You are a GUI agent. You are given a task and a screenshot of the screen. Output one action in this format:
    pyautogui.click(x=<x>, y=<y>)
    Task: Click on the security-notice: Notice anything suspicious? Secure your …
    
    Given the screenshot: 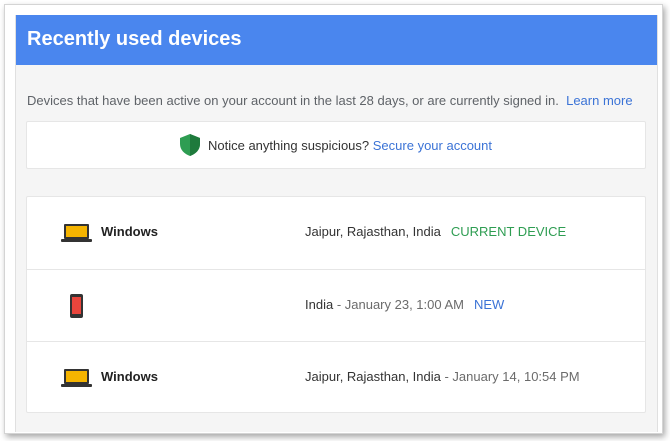 What is the action you would take?
    pyautogui.click(x=336, y=145)
    